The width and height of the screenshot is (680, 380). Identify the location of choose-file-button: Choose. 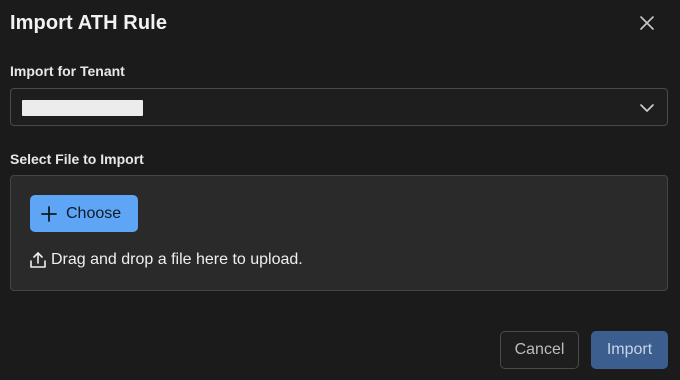
(84, 213).